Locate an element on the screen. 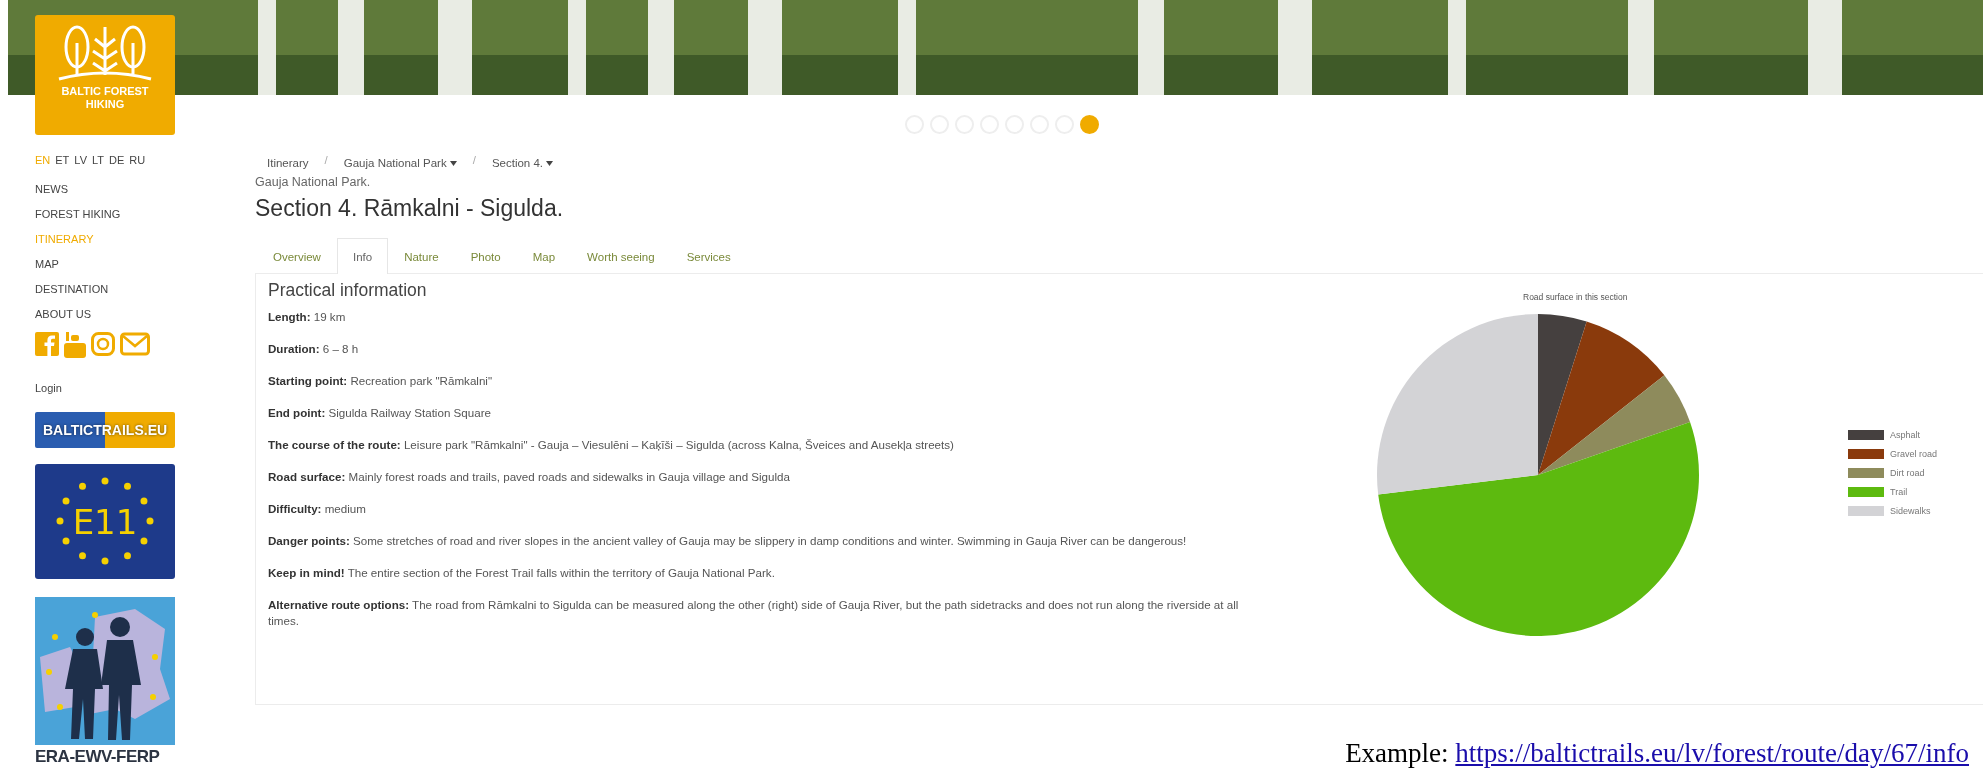 The height and width of the screenshot is (771, 1983). info-paragraph: Difficulty: medium is located at coordinates (317, 509).